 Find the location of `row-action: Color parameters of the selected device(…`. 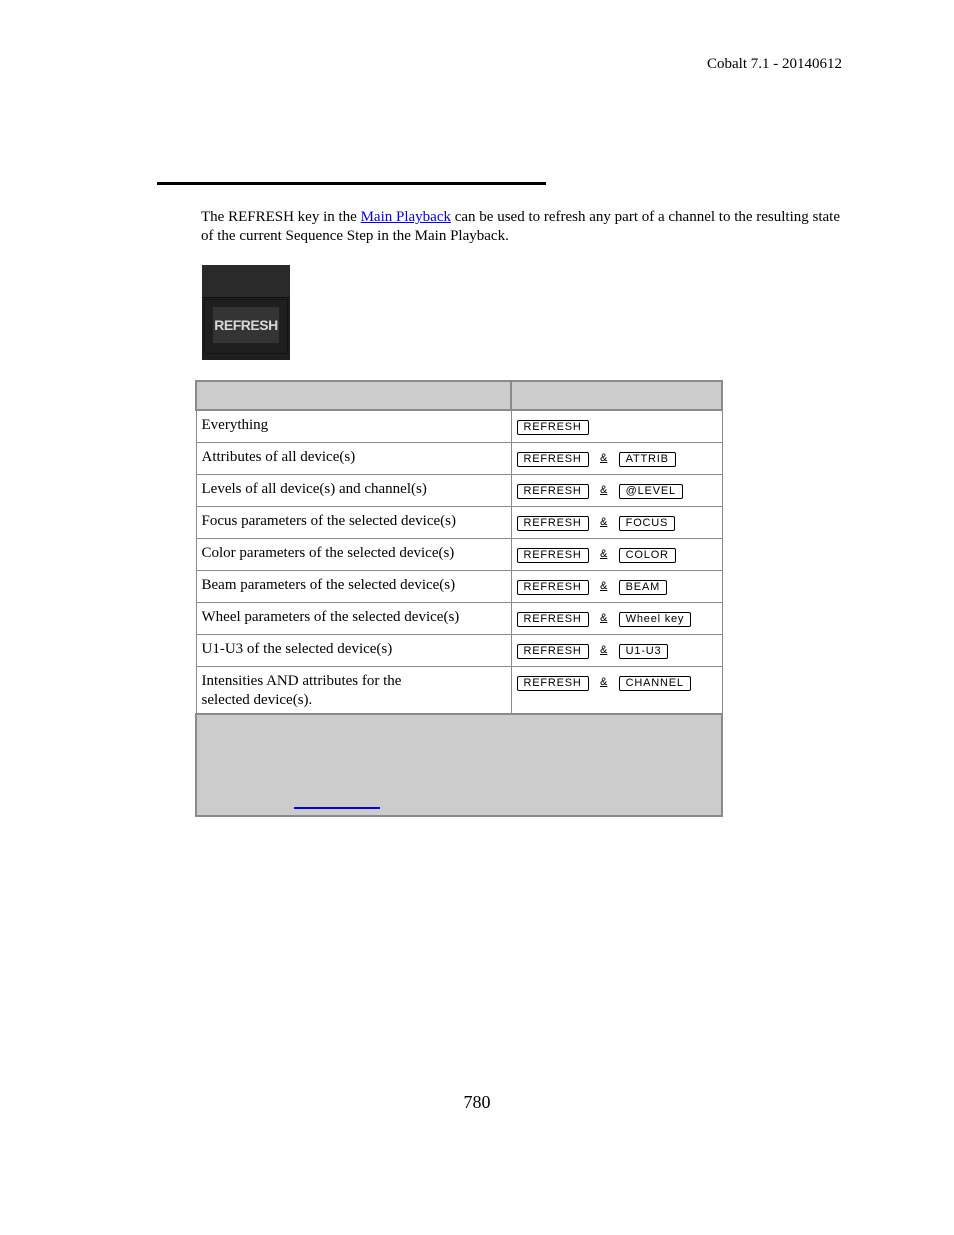

row-action: Color parameters of the selected device(… is located at coordinates (353, 554).